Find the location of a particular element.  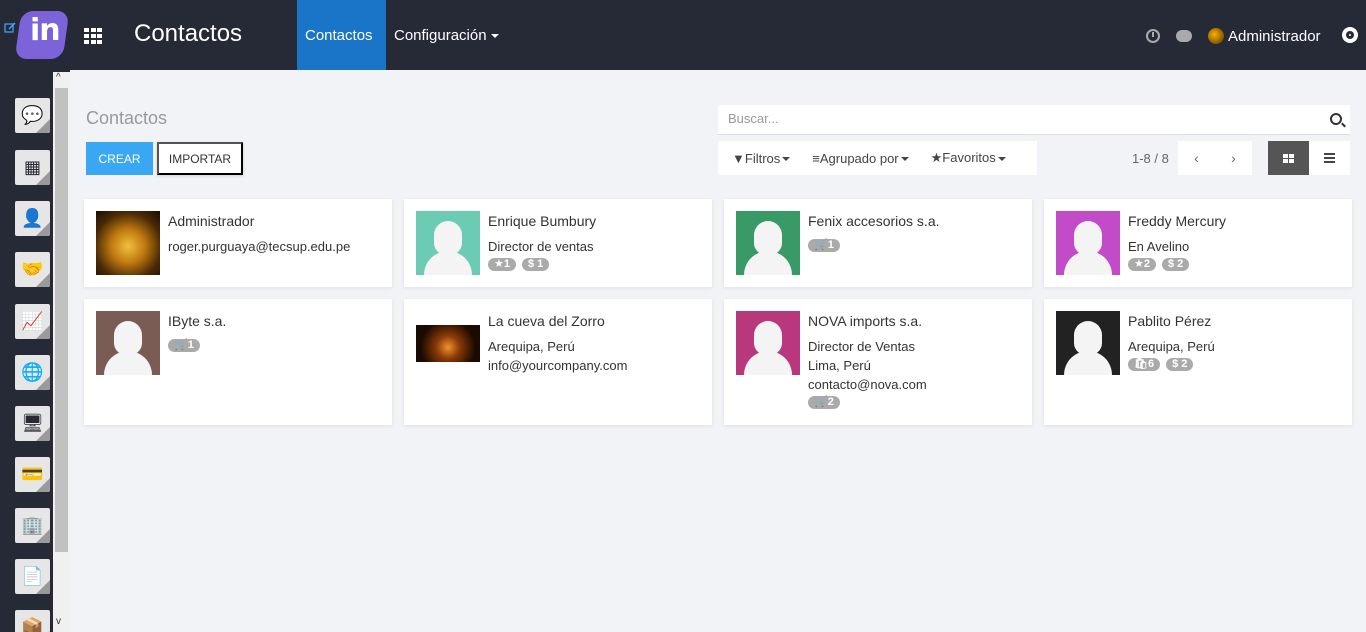

chat-bubbles-icon: 💬 is located at coordinates (32, 115).